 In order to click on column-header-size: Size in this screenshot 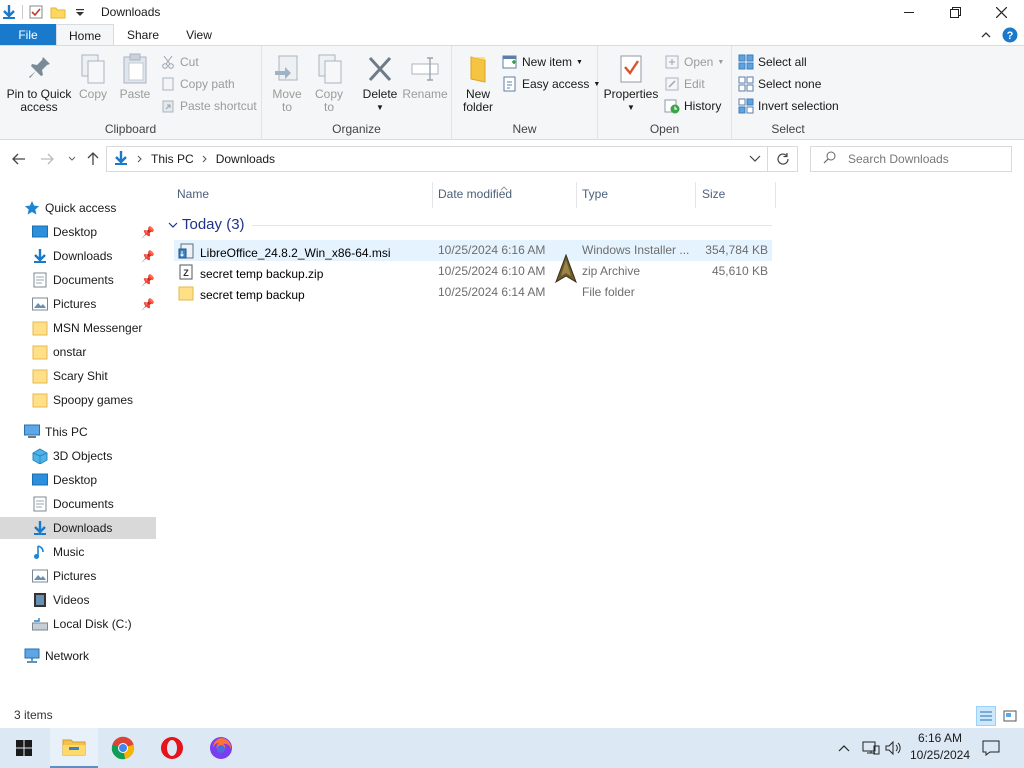, I will do `click(713, 194)`.